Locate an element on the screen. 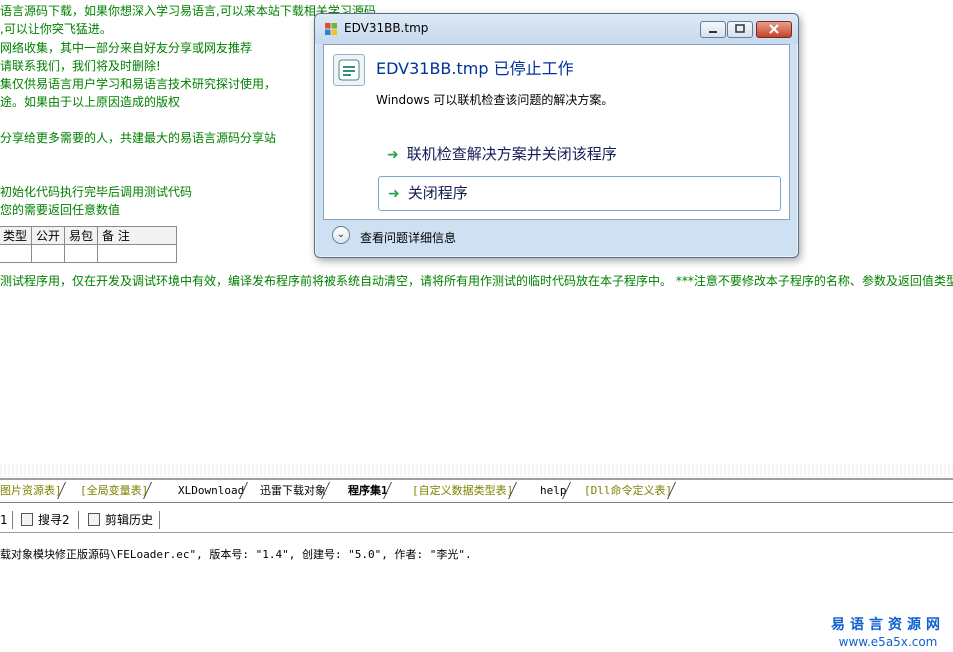 This screenshot has width=953, height=652. output-panel-tabs: 1 搜寻2 剪辑历史 is located at coordinates (476, 520).